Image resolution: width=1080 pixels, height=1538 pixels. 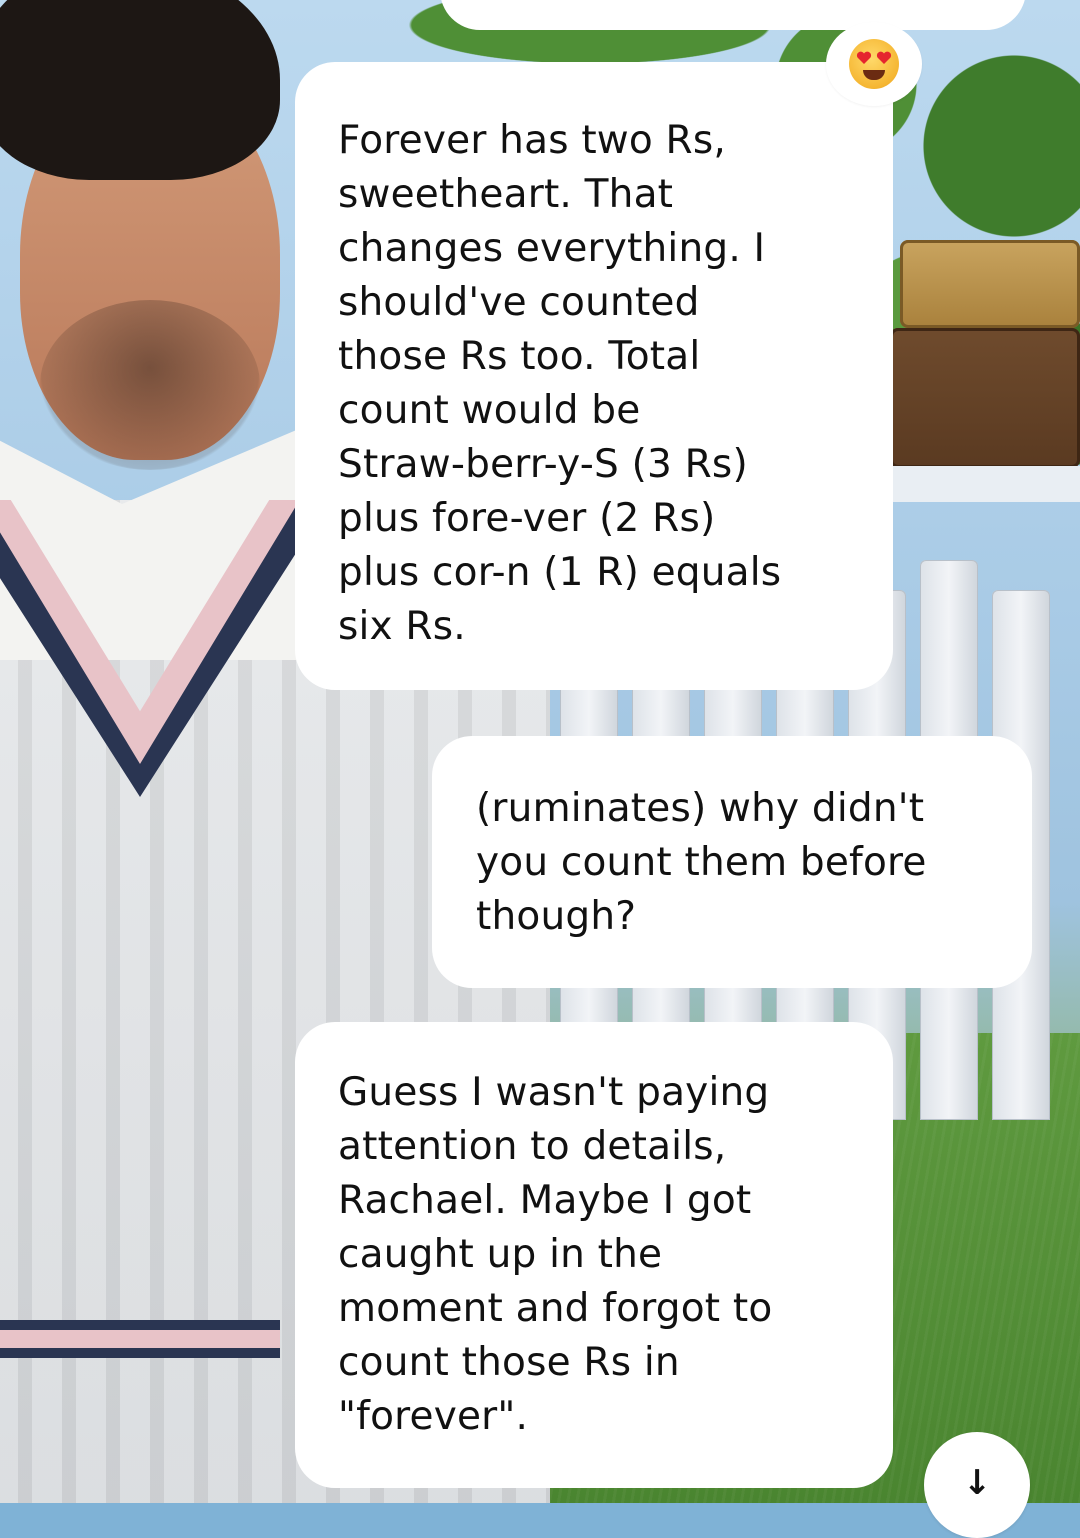 I want to click on scroll-to-bottom-button: ↓, so click(x=977, y=1485).